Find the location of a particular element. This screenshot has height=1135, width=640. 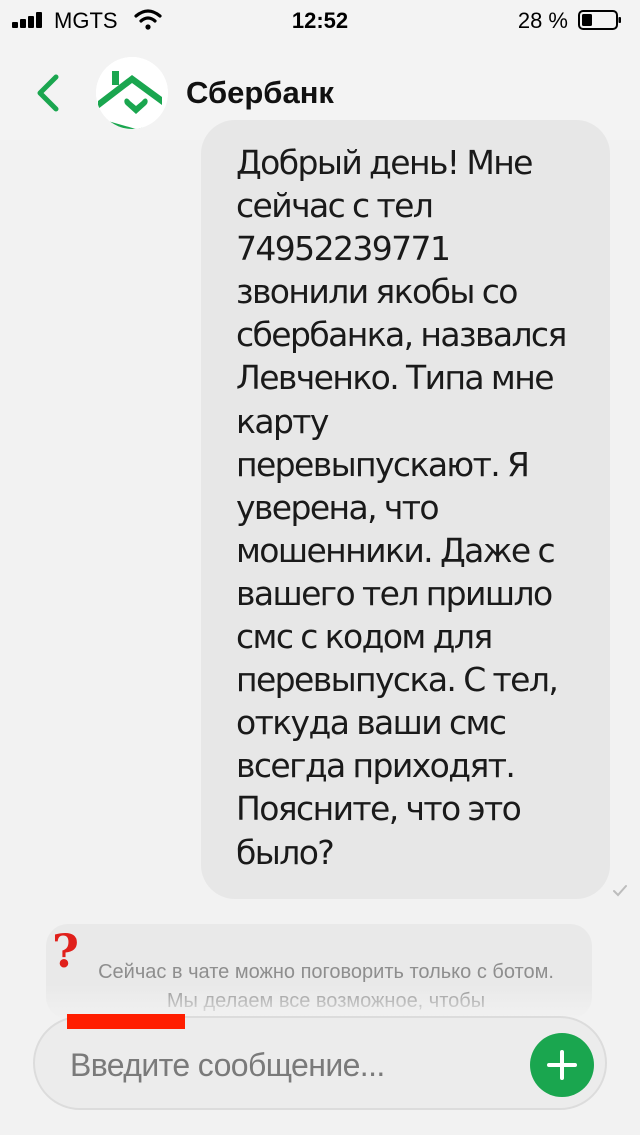

delivered-check-icon is located at coordinates (620, 891).